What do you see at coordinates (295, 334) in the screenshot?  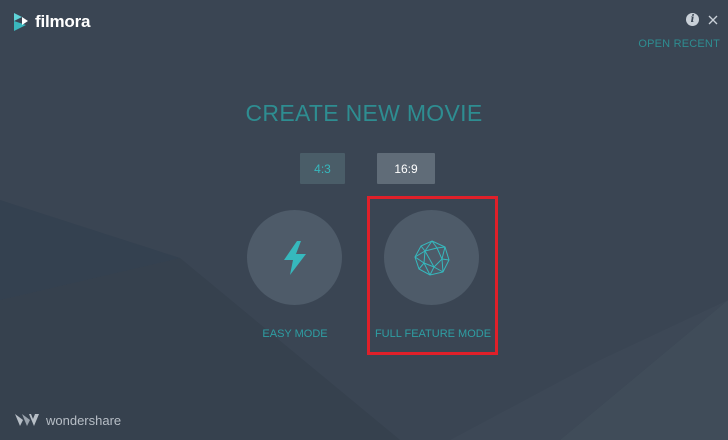 I see `easy-mode-label: EASY MODE` at bounding box center [295, 334].